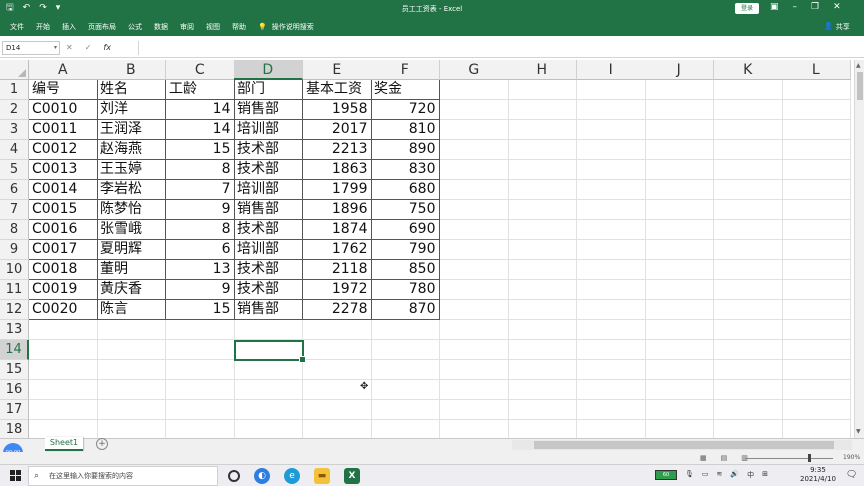  I want to click on zoom-slider, so click(789, 458).